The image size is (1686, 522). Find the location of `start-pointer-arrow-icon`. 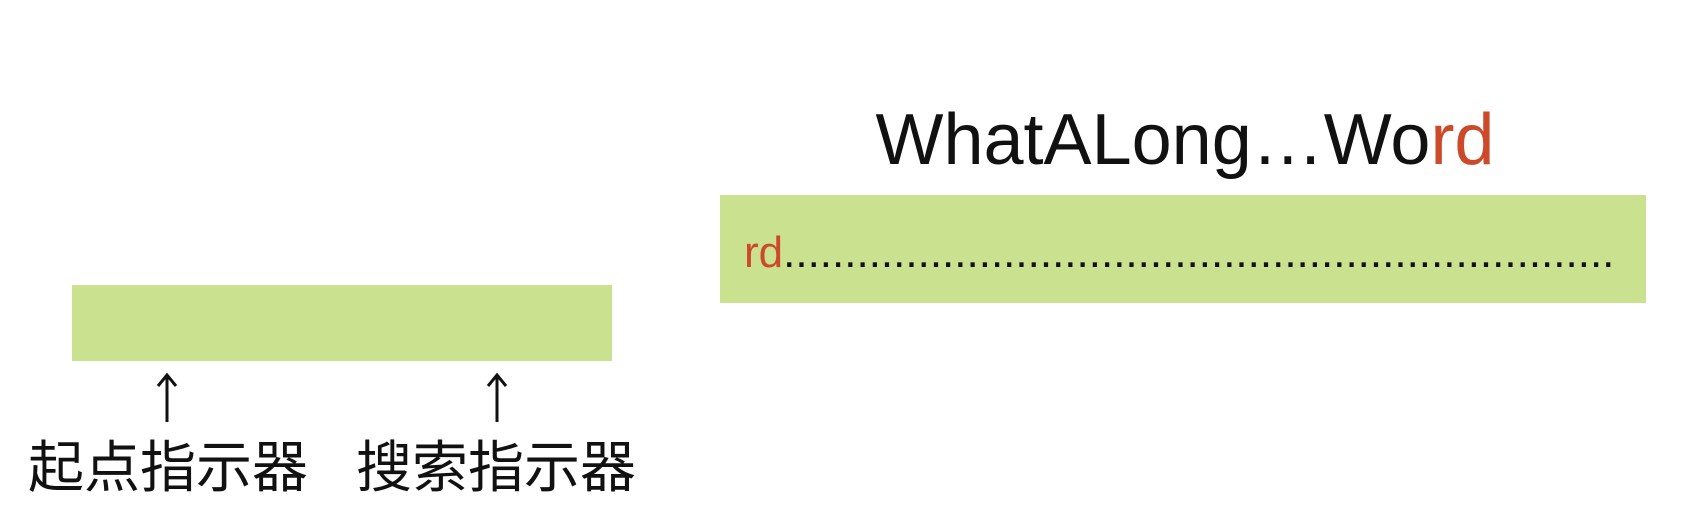

start-pointer-arrow-icon is located at coordinates (167, 398).